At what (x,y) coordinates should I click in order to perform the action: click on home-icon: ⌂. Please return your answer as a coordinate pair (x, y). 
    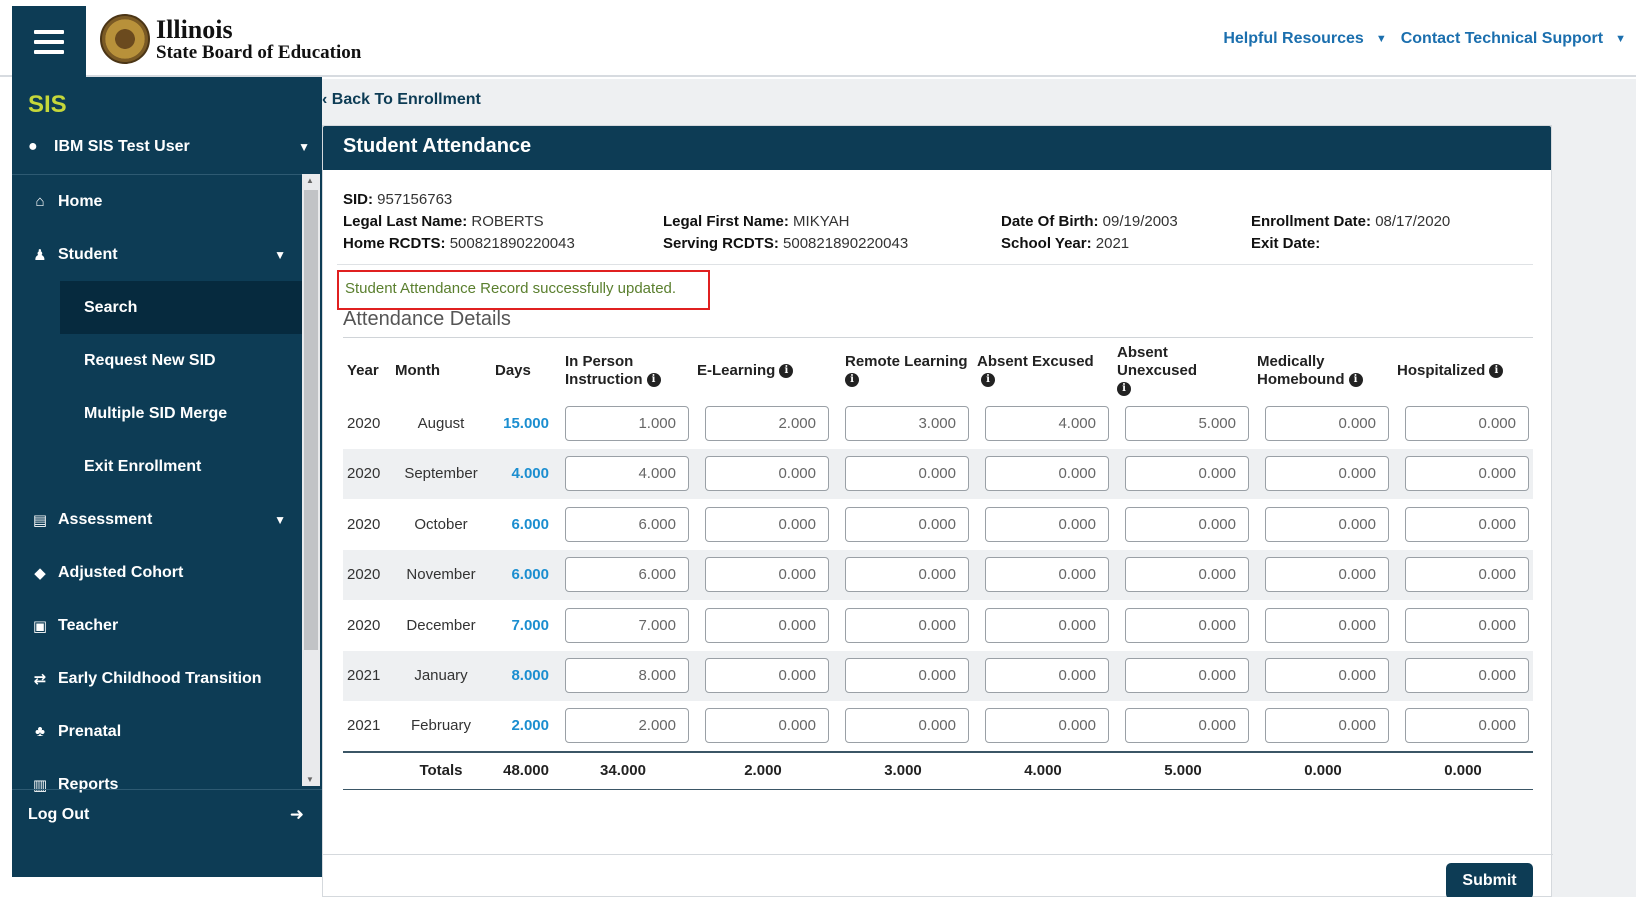
    Looking at the image, I should click on (40, 201).